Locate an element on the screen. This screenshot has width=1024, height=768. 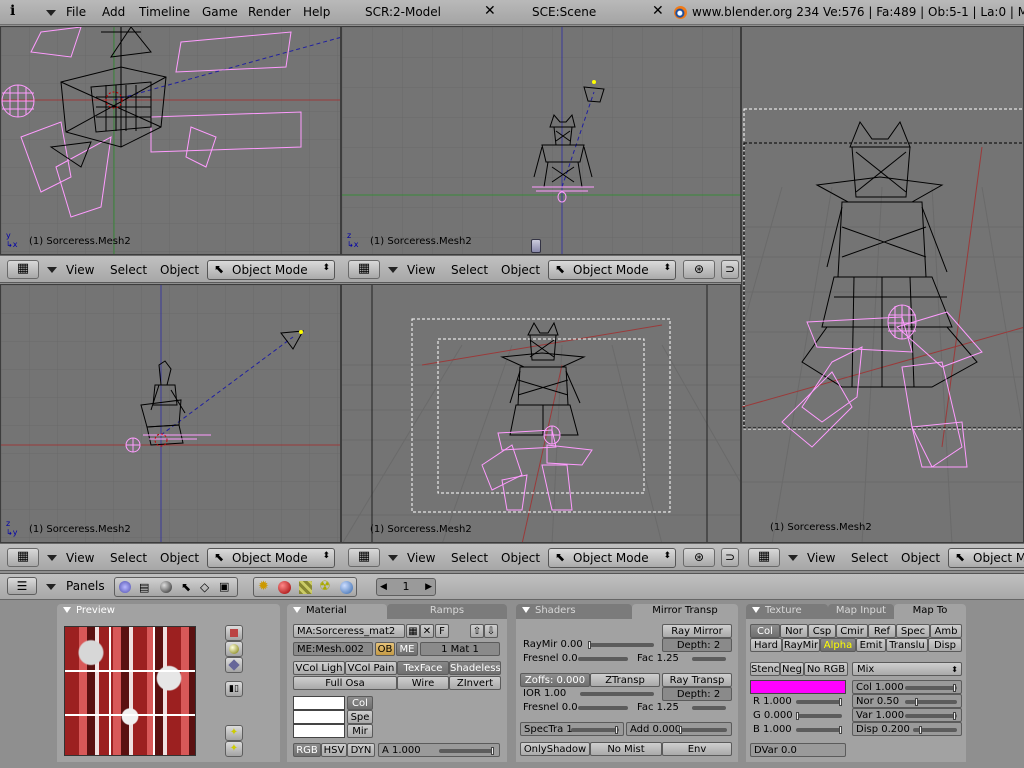
ob-link-button: OB is located at coordinates (385, 649).